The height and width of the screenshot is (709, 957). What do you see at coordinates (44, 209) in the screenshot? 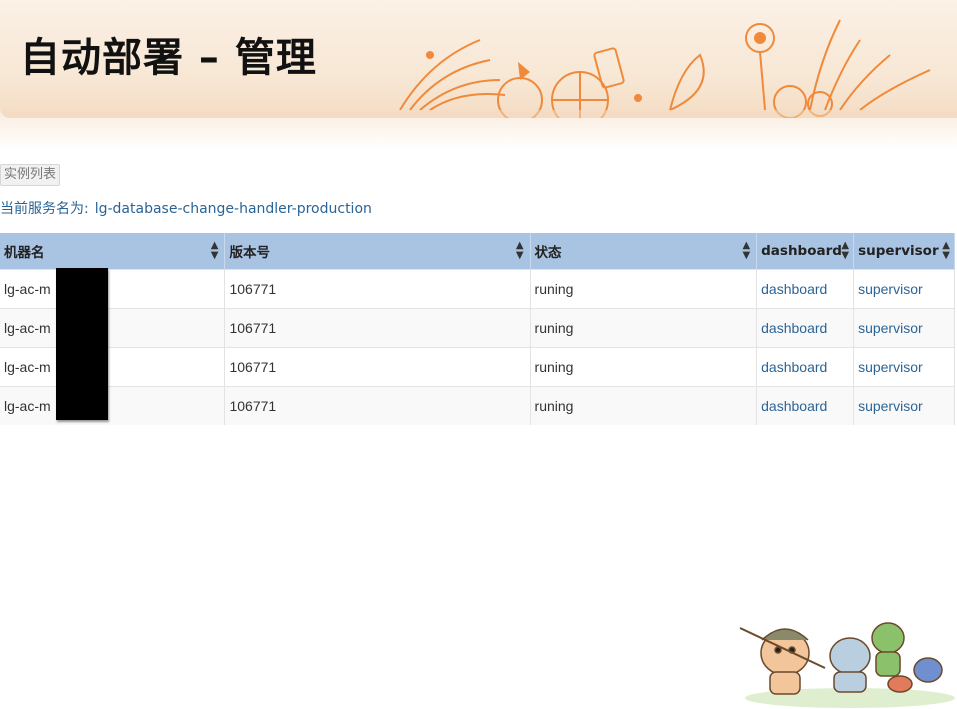
I see `service-prefix: 当前服务名为:` at bounding box center [44, 209].